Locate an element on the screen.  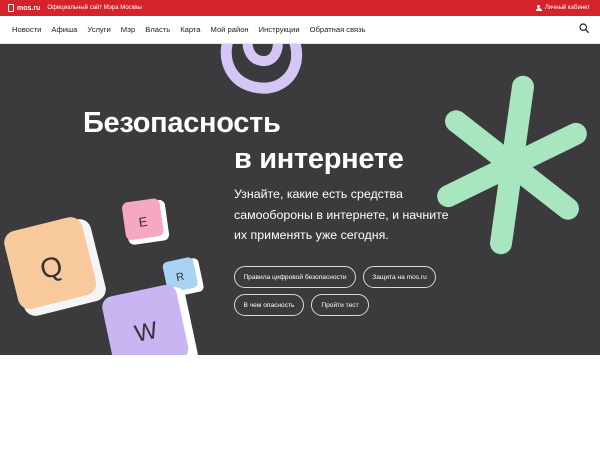
nav-item-services: Услуги is located at coordinates (98, 29).